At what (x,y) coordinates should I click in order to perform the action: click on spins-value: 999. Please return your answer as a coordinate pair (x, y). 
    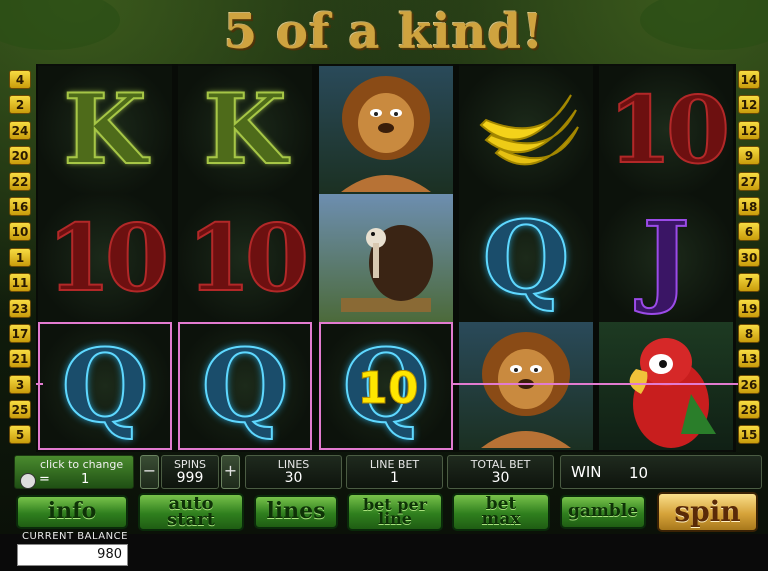
    Looking at the image, I should click on (190, 478).